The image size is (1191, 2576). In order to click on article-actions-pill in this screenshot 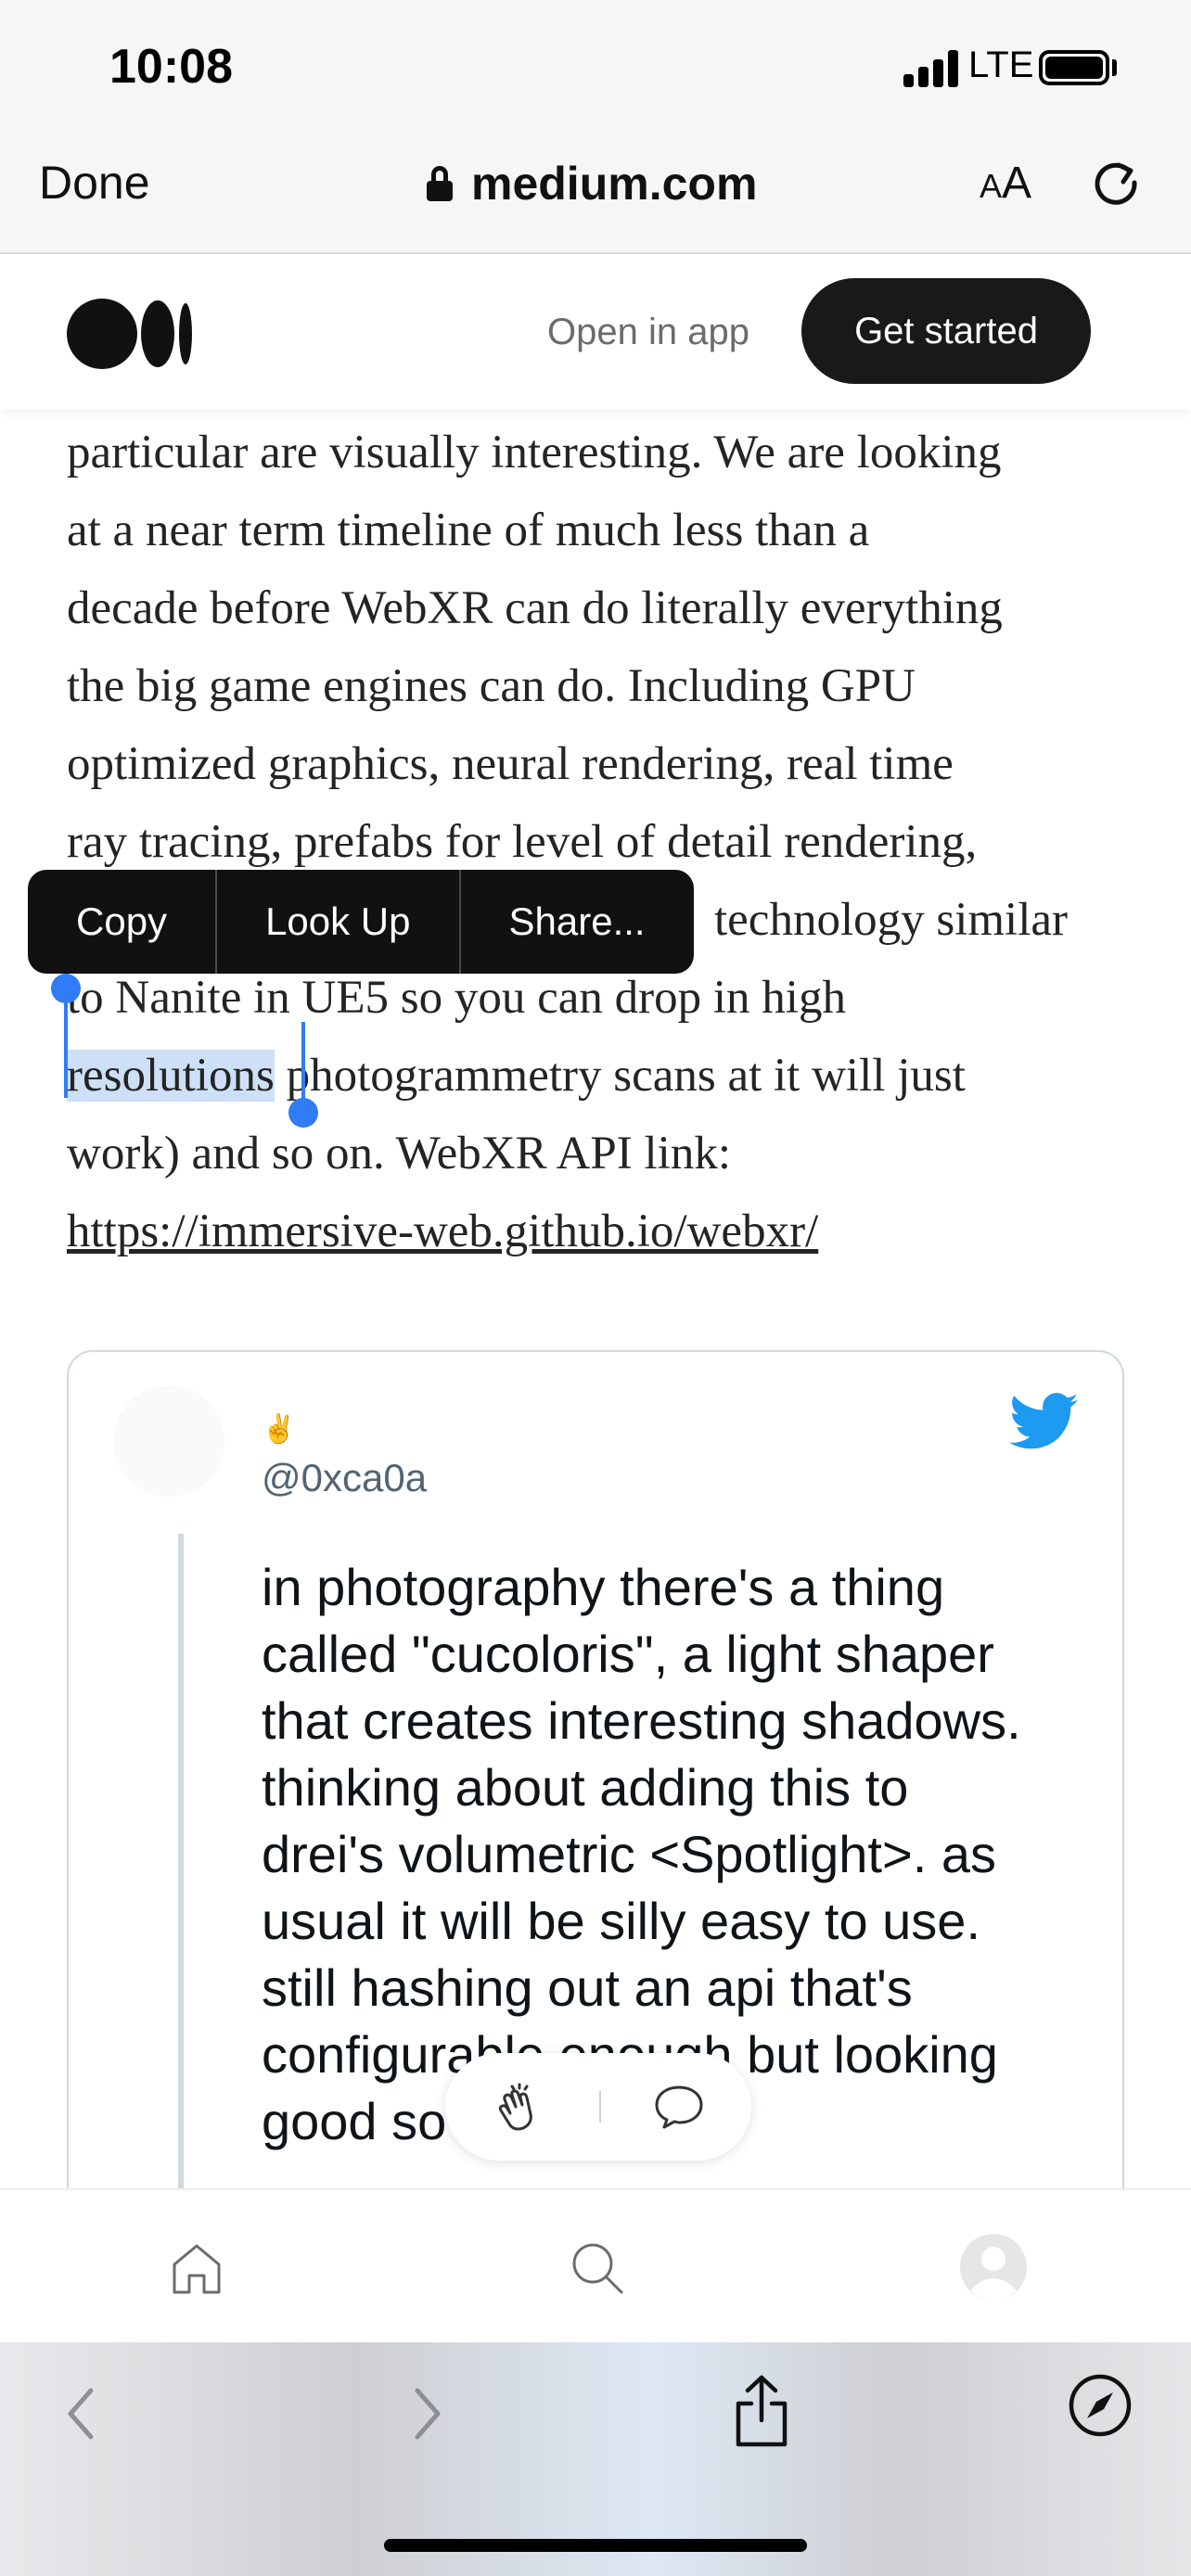, I will do `click(598, 2107)`.